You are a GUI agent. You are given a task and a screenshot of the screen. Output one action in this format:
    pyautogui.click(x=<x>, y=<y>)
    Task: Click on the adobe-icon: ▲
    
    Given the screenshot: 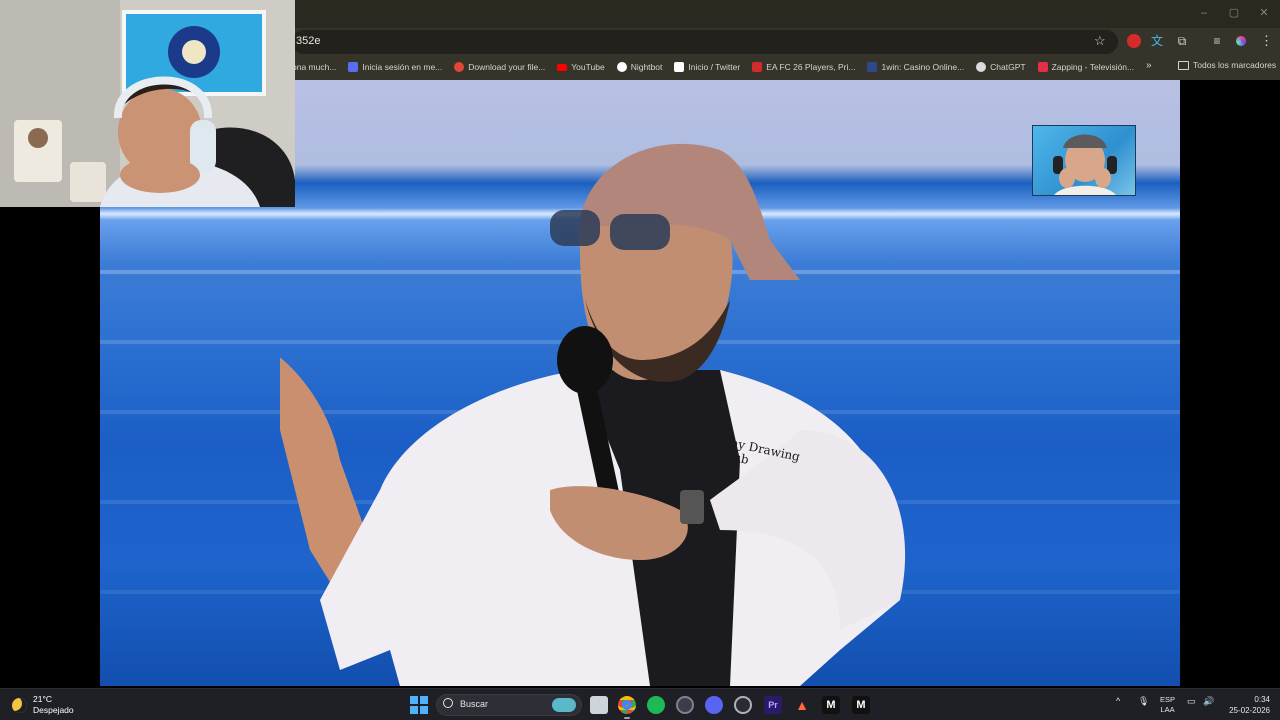 What is the action you would take?
    pyautogui.click(x=802, y=705)
    